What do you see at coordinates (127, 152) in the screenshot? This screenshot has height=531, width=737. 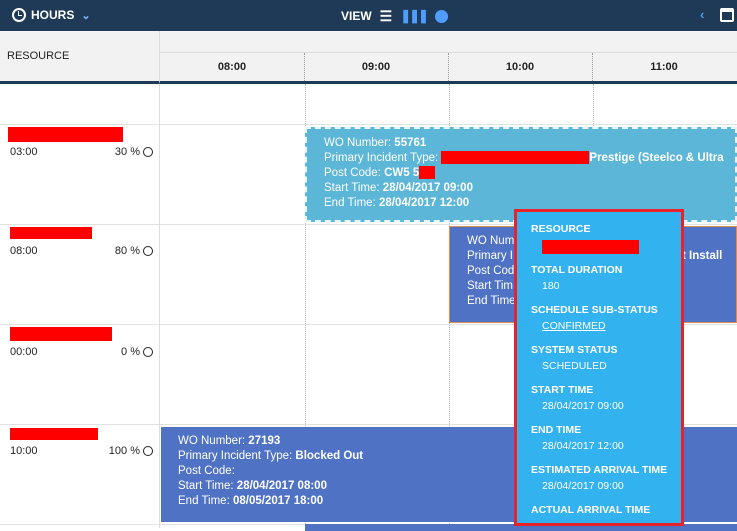 I see `resource-utilization: 30 %` at bounding box center [127, 152].